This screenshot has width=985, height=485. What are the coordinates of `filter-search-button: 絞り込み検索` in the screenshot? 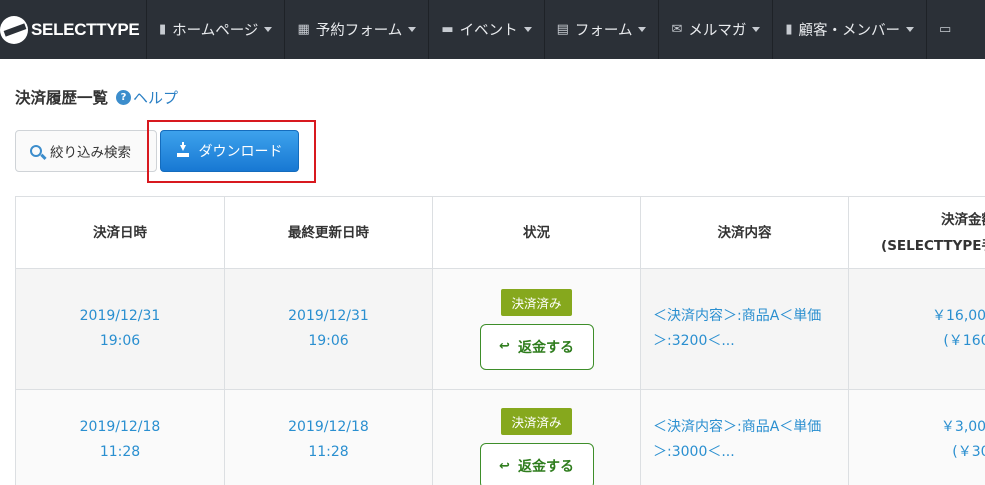 It's located at (86, 151).